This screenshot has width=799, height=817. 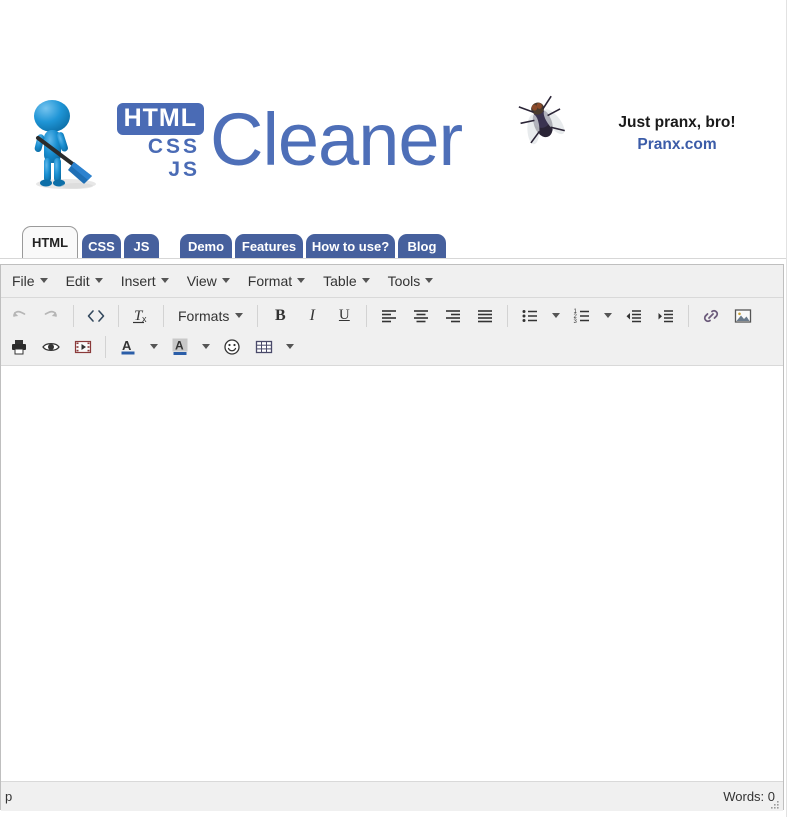 What do you see at coordinates (392, 796) in the screenshot?
I see `editor-statusbar: p Words: 0` at bounding box center [392, 796].